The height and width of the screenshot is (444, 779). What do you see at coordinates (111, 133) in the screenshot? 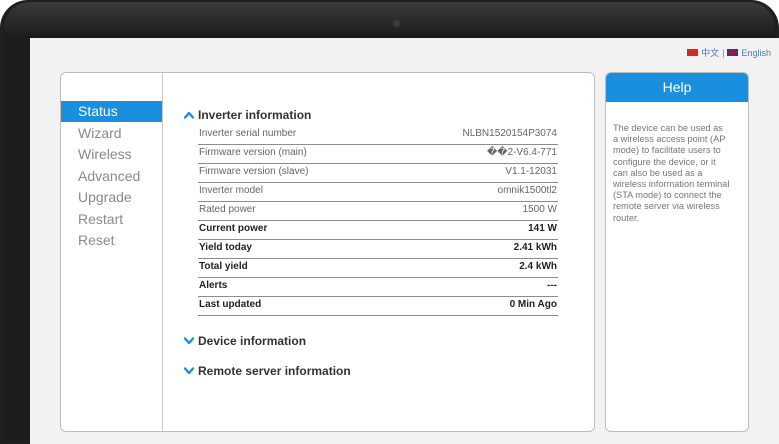
I see `sidebar-item-wizard: Wizard` at bounding box center [111, 133].